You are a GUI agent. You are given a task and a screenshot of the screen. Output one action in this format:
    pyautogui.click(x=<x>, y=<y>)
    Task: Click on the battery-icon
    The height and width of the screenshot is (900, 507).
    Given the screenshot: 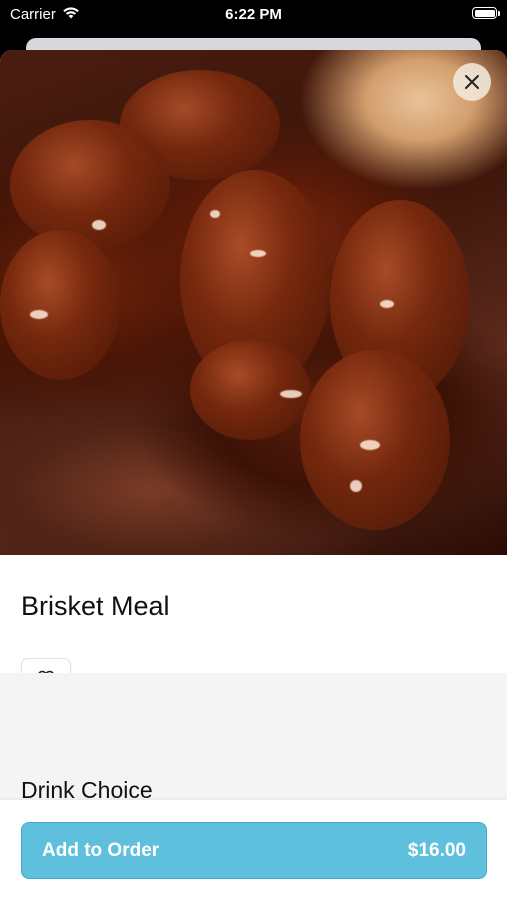 What is the action you would take?
    pyautogui.click(x=486, y=13)
    